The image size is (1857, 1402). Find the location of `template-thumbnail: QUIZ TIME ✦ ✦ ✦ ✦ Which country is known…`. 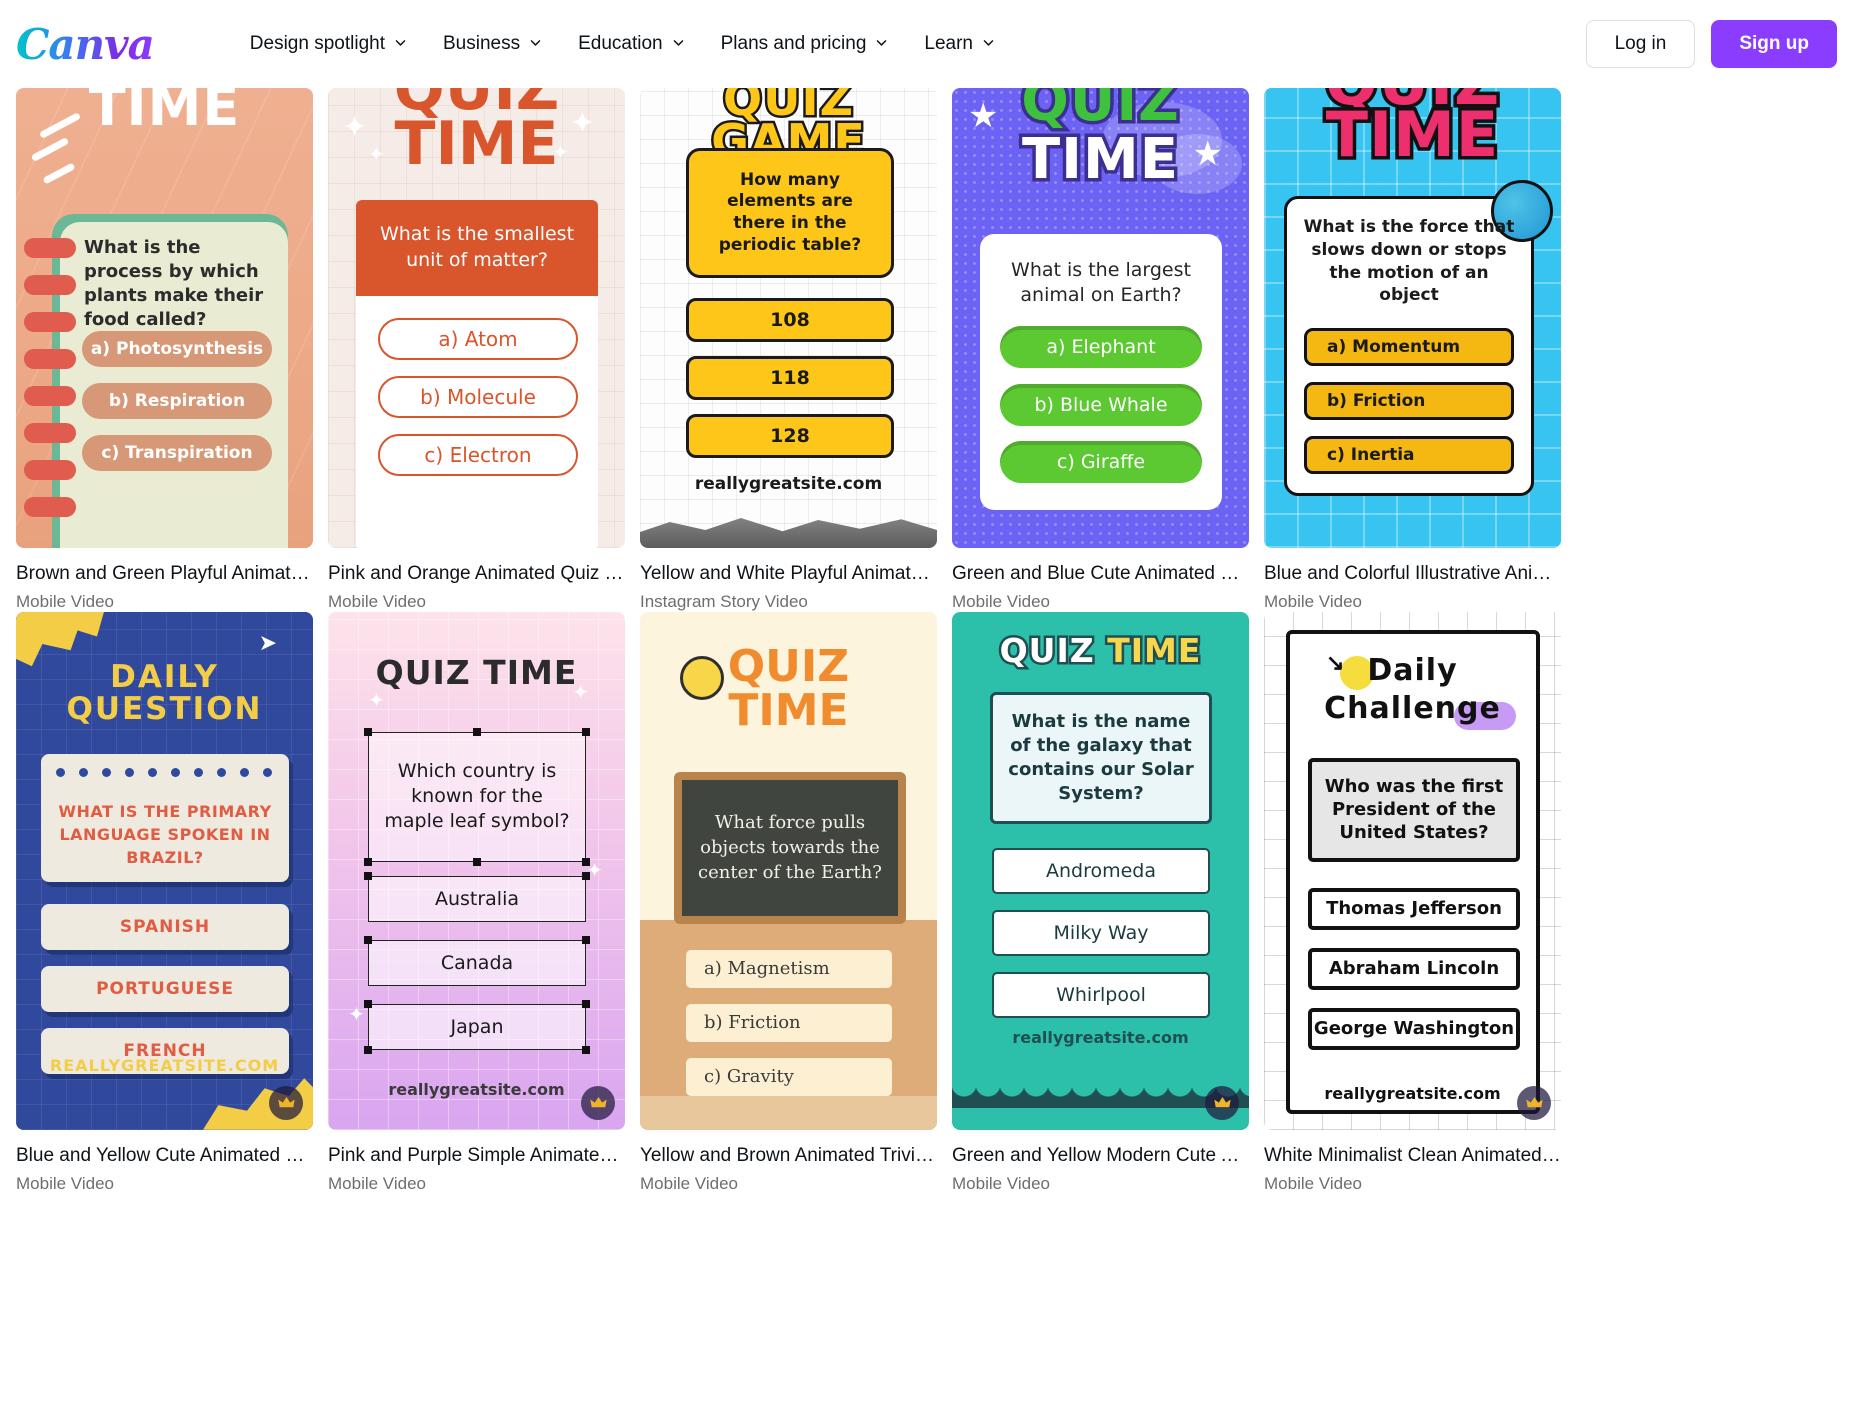

template-thumbnail: QUIZ TIME ✦ ✦ ✦ ✦ Which country is known… is located at coordinates (476, 870).